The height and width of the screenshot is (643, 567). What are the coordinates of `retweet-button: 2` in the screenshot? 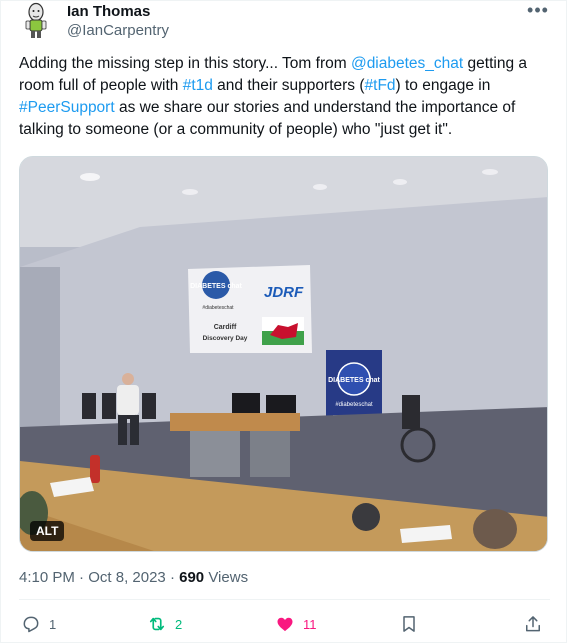 It's located at (164, 624).